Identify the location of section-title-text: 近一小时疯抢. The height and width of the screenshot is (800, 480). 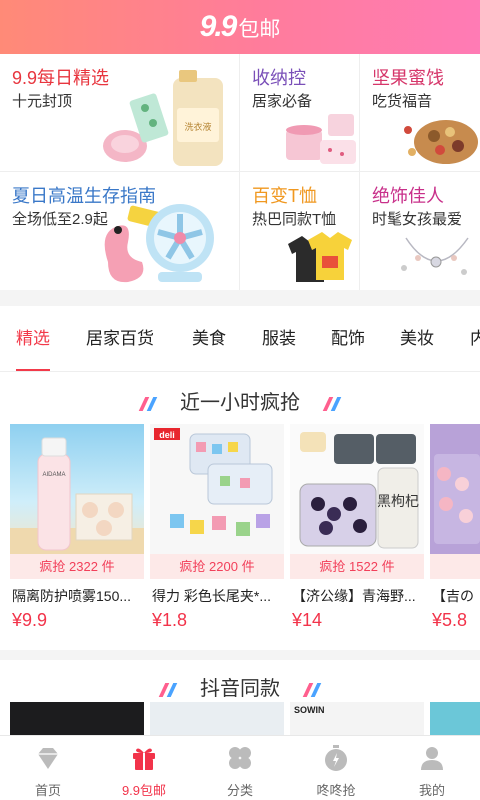
(240, 403).